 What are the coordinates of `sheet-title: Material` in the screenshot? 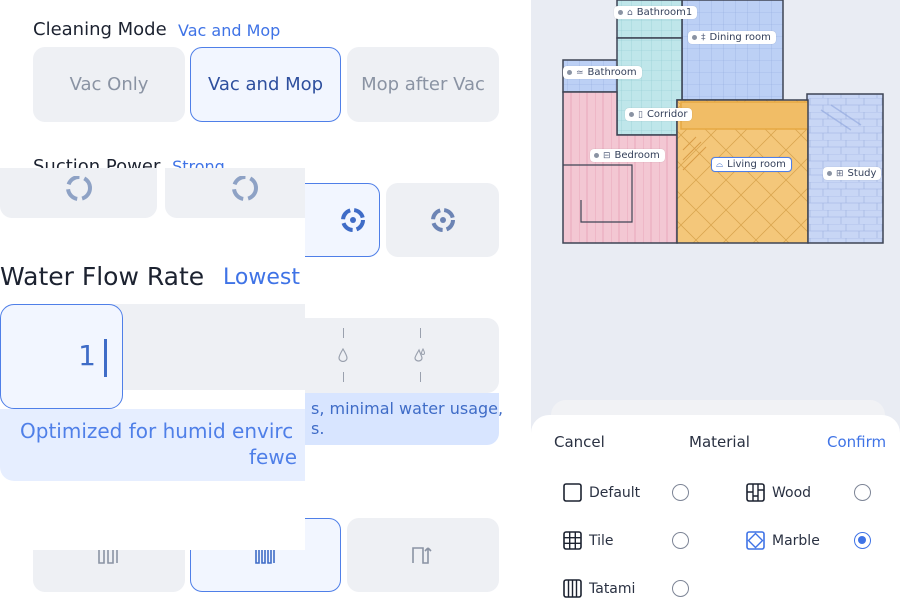 It's located at (719, 442).